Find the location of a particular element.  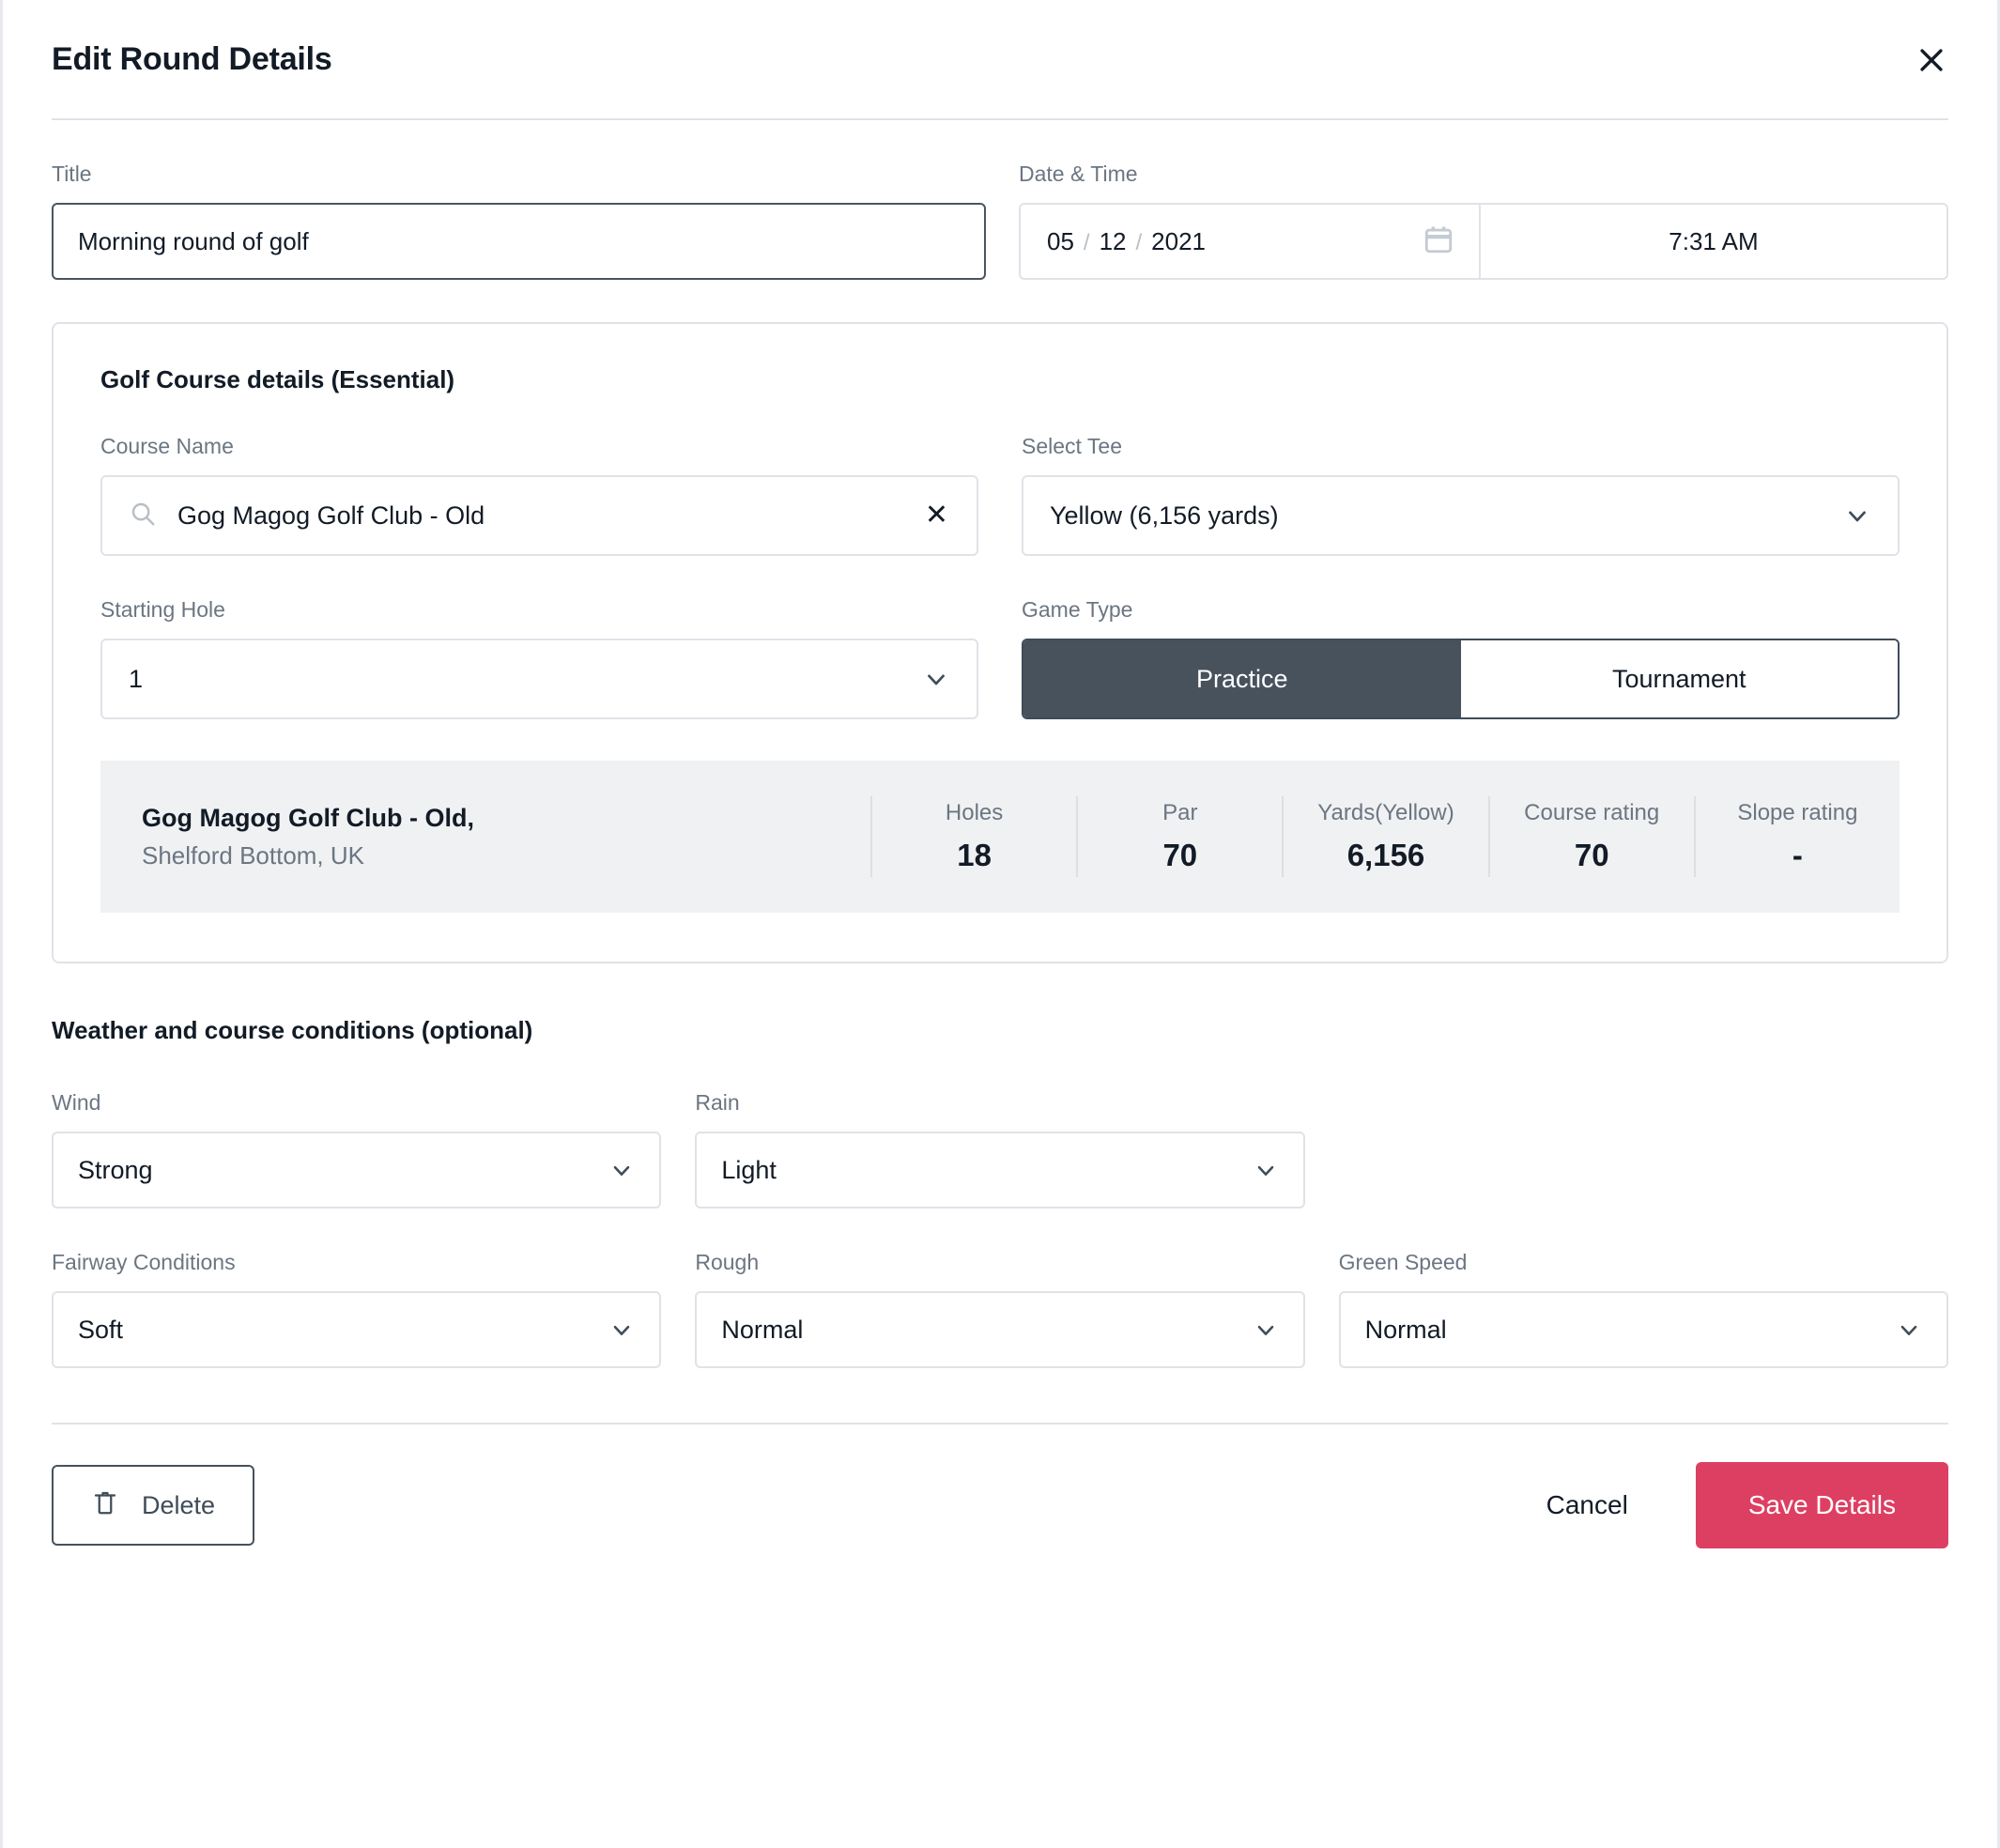

fairway-conditions-dropdown: Soft is located at coordinates (357, 1329).